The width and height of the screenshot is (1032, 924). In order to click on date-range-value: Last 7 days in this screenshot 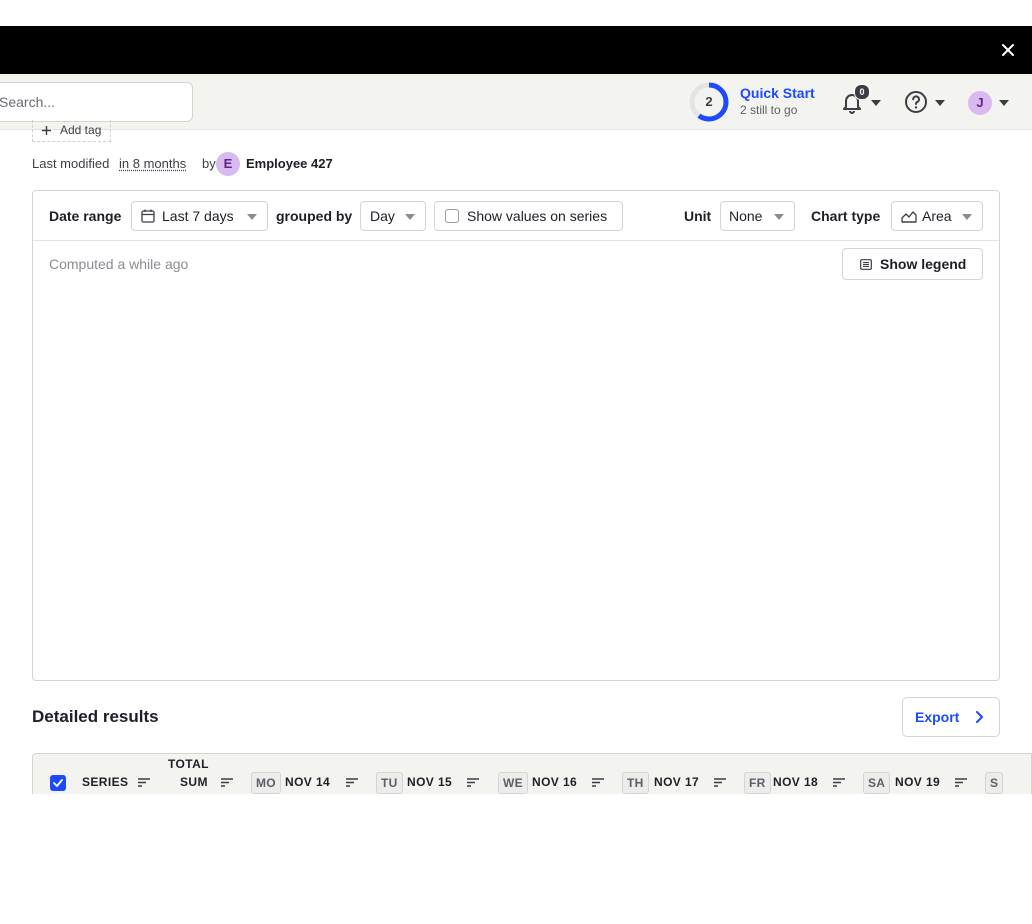, I will do `click(198, 216)`.